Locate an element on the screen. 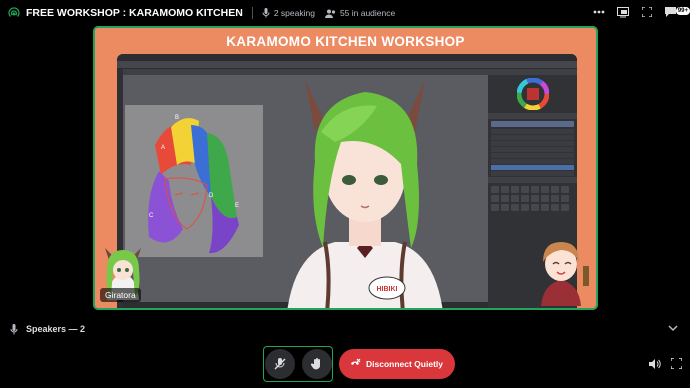 The height and width of the screenshot is (388, 690). chevron-down-icon is located at coordinates (673, 328).